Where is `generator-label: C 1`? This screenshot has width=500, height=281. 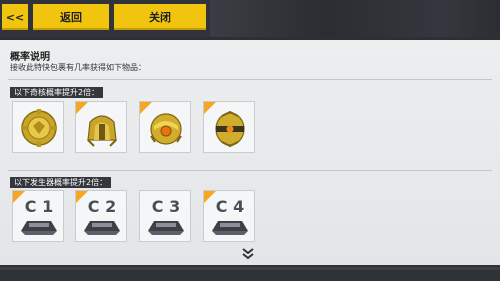 generator-label: C 1 is located at coordinates (39, 206).